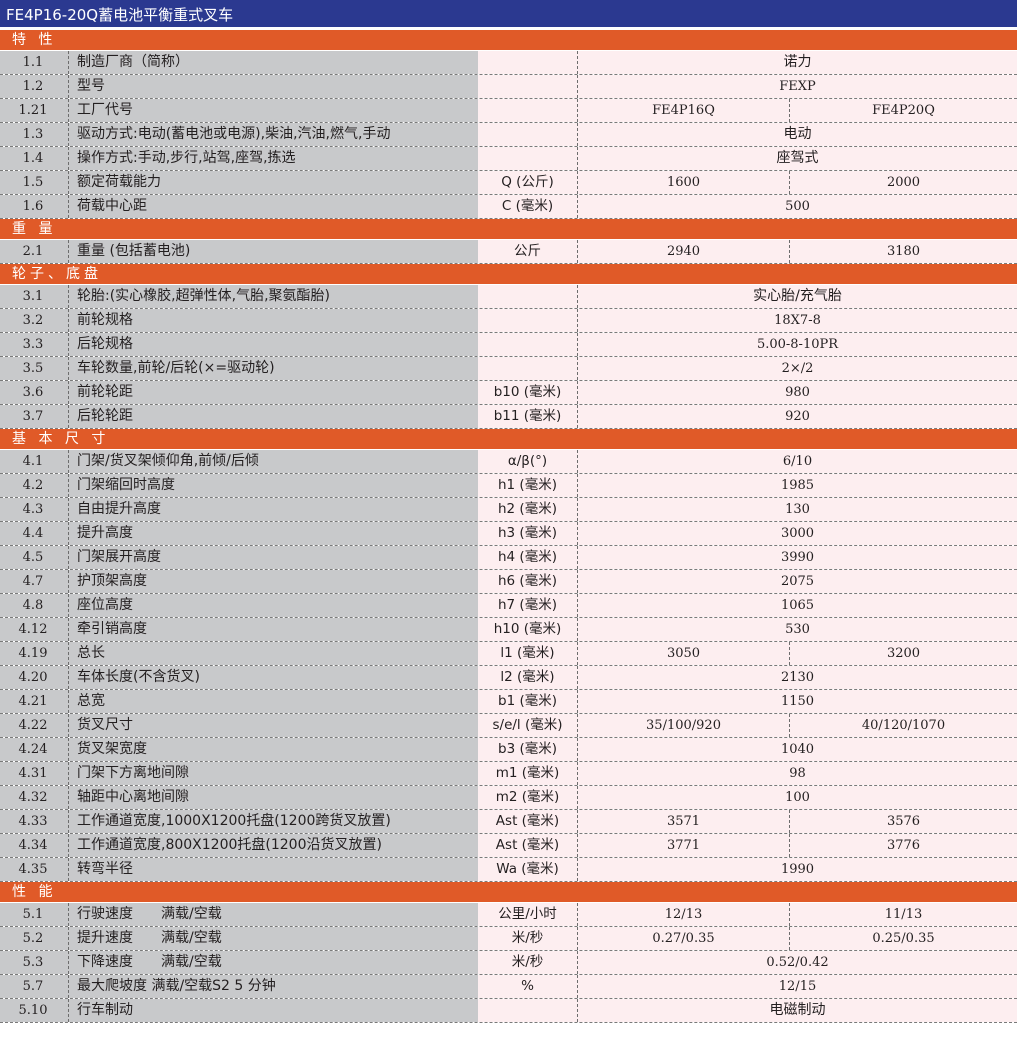 The height and width of the screenshot is (1055, 1017). I want to click on value-fe4p20q: 3576, so click(903, 821).